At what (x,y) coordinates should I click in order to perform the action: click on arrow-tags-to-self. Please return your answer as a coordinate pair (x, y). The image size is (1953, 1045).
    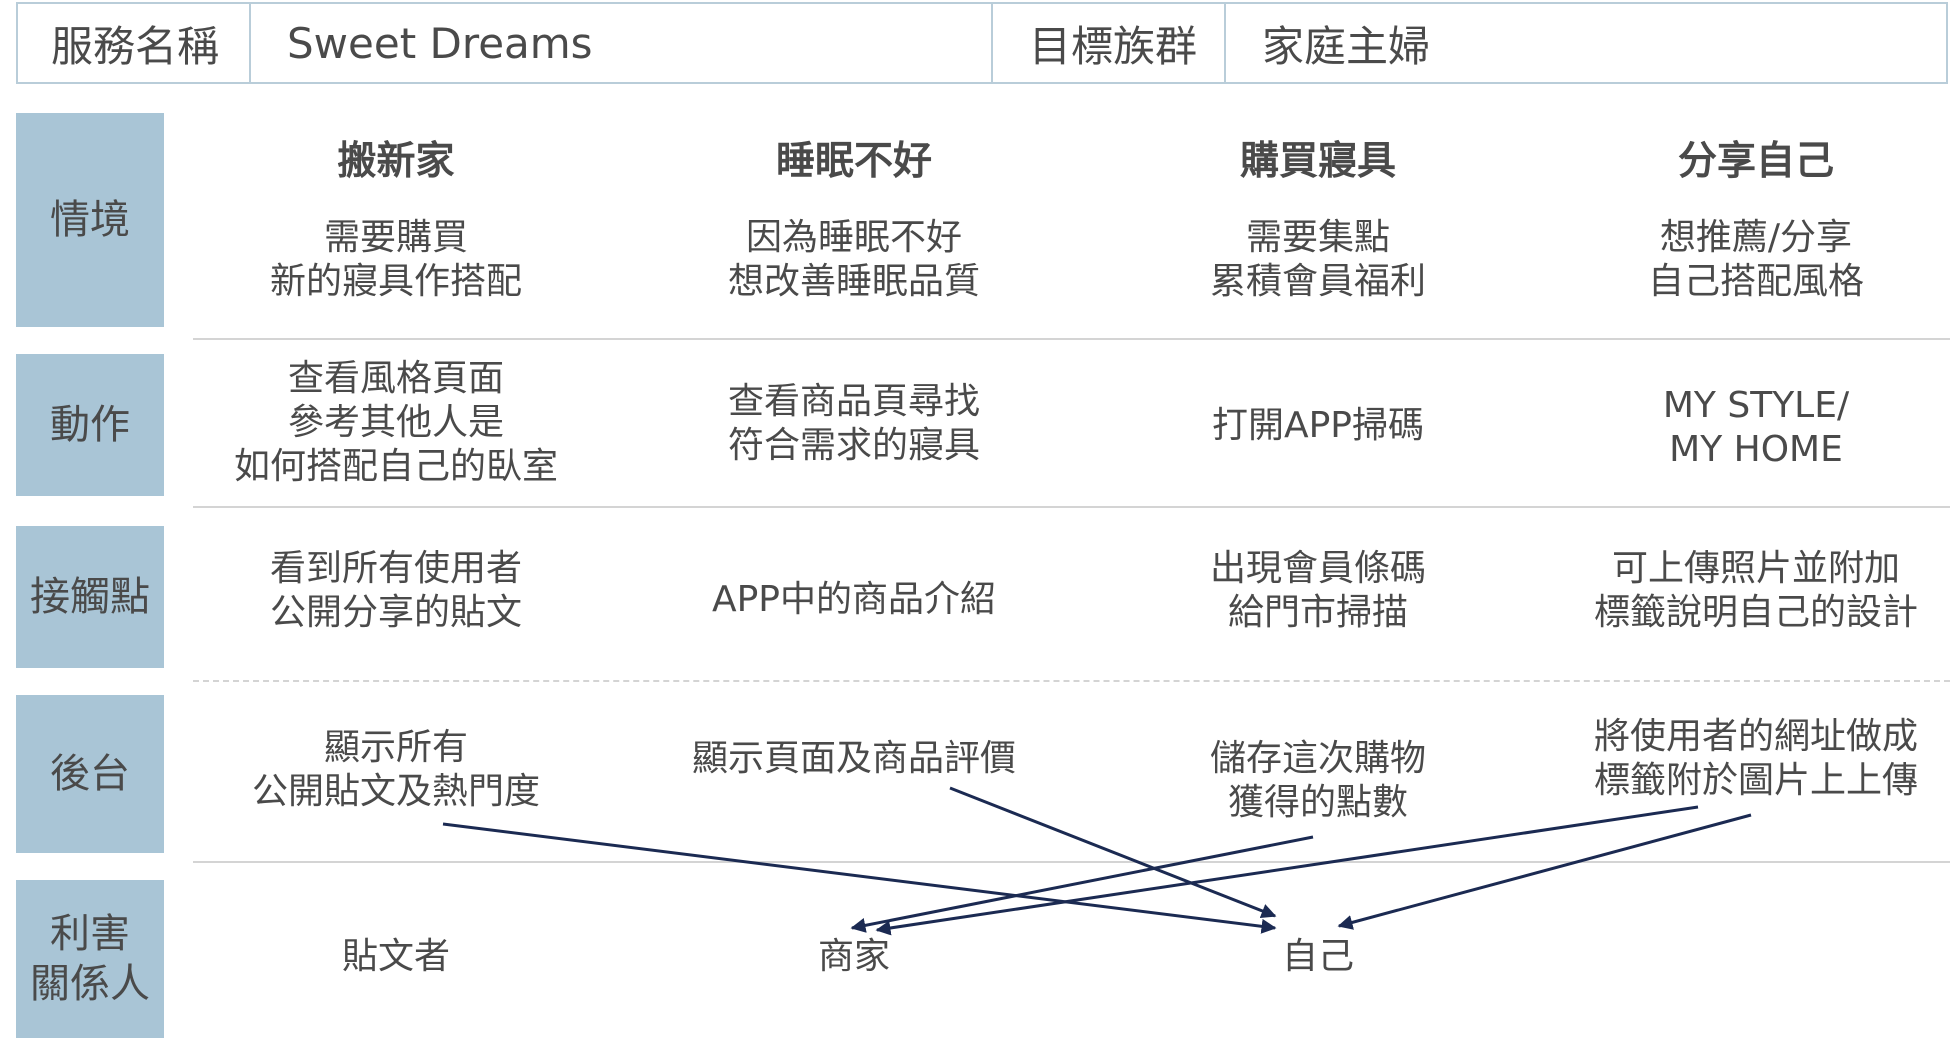
    Looking at the image, I should click on (1544, 871).